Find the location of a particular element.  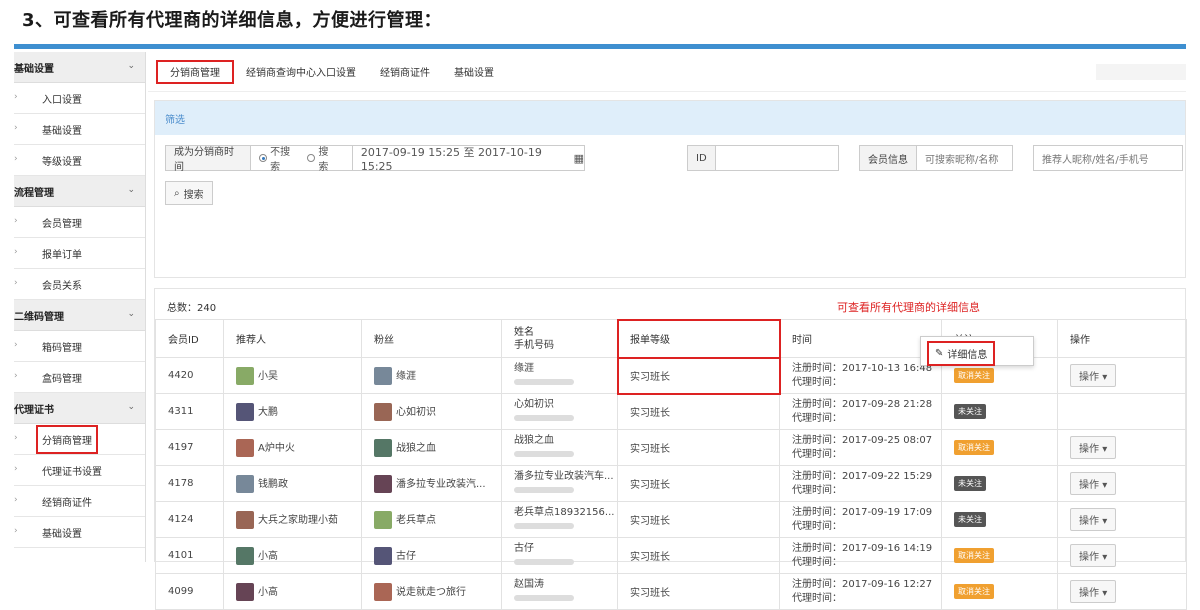

fan-name: 战狼之血 is located at coordinates (416, 448).